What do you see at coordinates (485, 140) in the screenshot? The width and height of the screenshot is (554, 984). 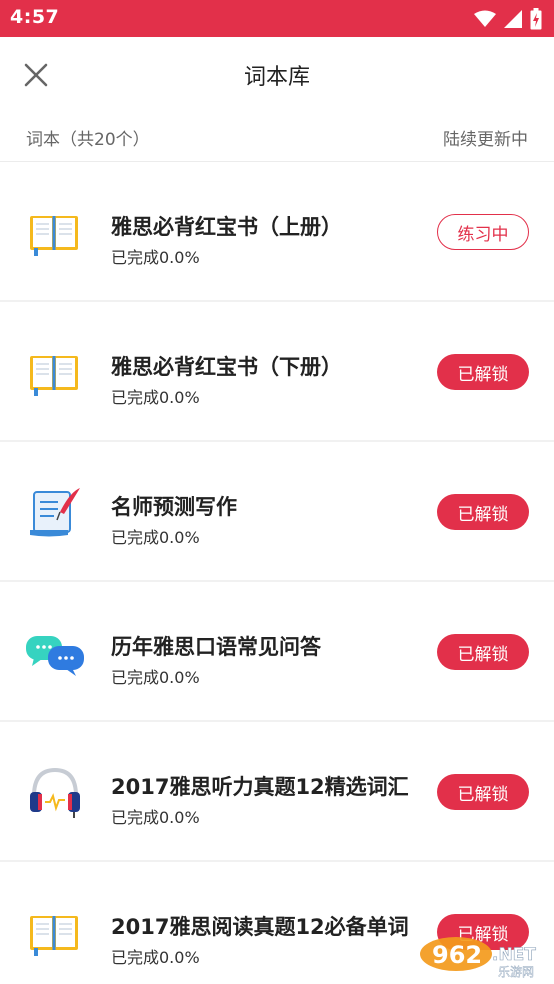 I see `updating-label: 陆续更新中` at bounding box center [485, 140].